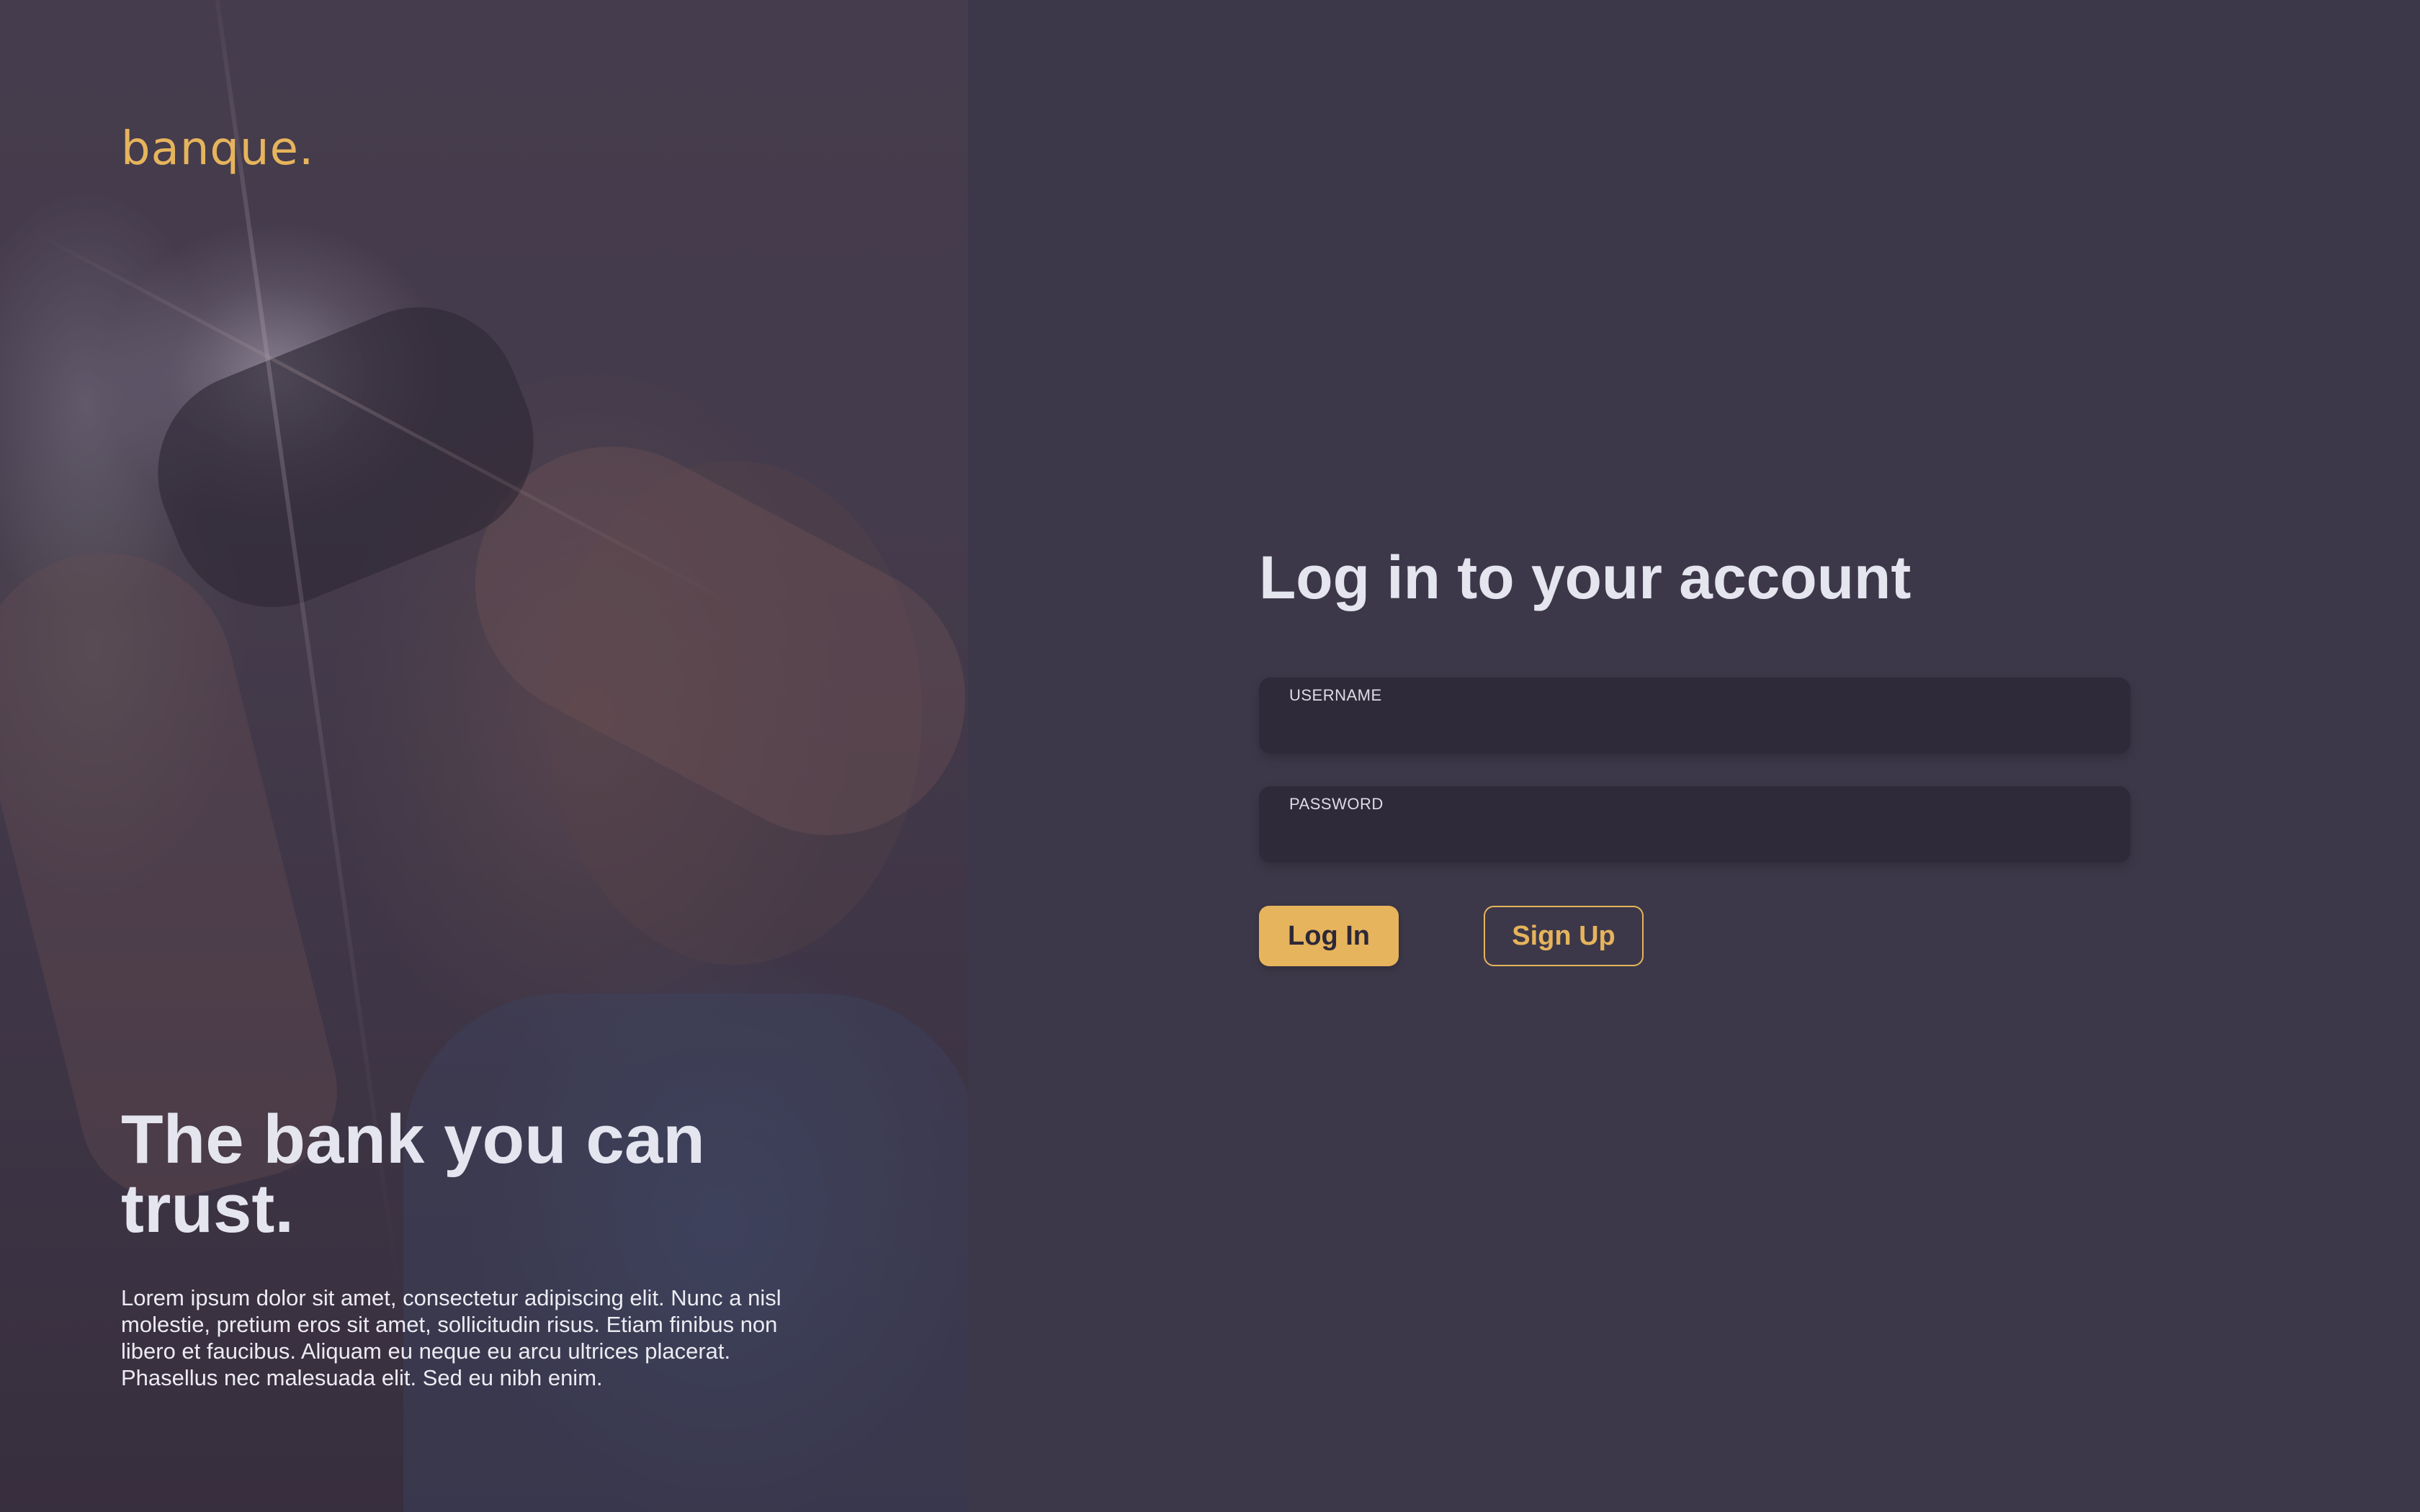  I want to click on username-label: USERNAME, so click(1335, 695).